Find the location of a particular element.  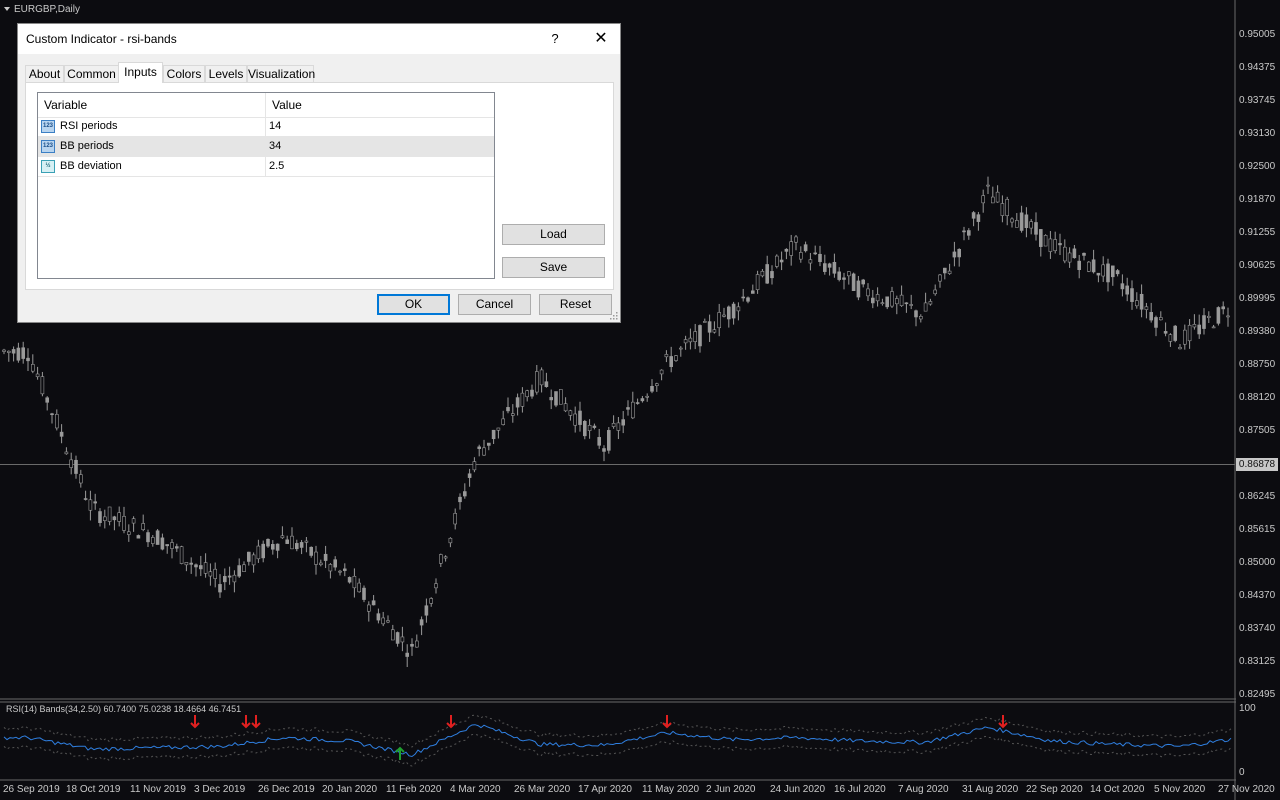

column-variable: Variable is located at coordinates (65, 105).